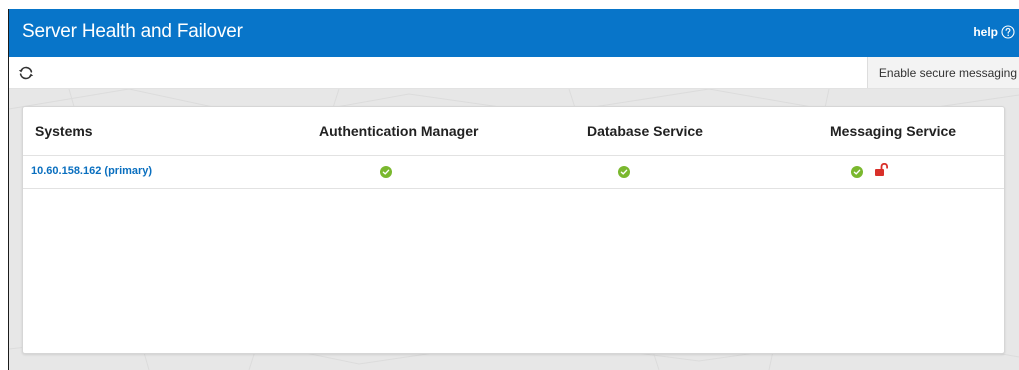 Image resolution: width=1019 pixels, height=370 pixels. I want to click on column-header-authentication-manager: Authentication Manager, so click(399, 131).